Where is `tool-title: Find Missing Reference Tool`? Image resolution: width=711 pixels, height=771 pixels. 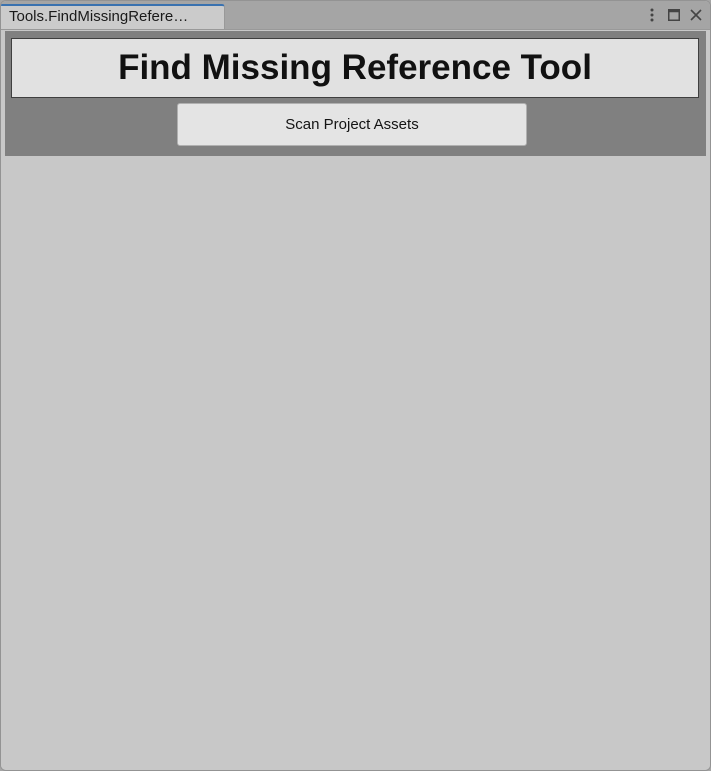 tool-title: Find Missing Reference Tool is located at coordinates (355, 68).